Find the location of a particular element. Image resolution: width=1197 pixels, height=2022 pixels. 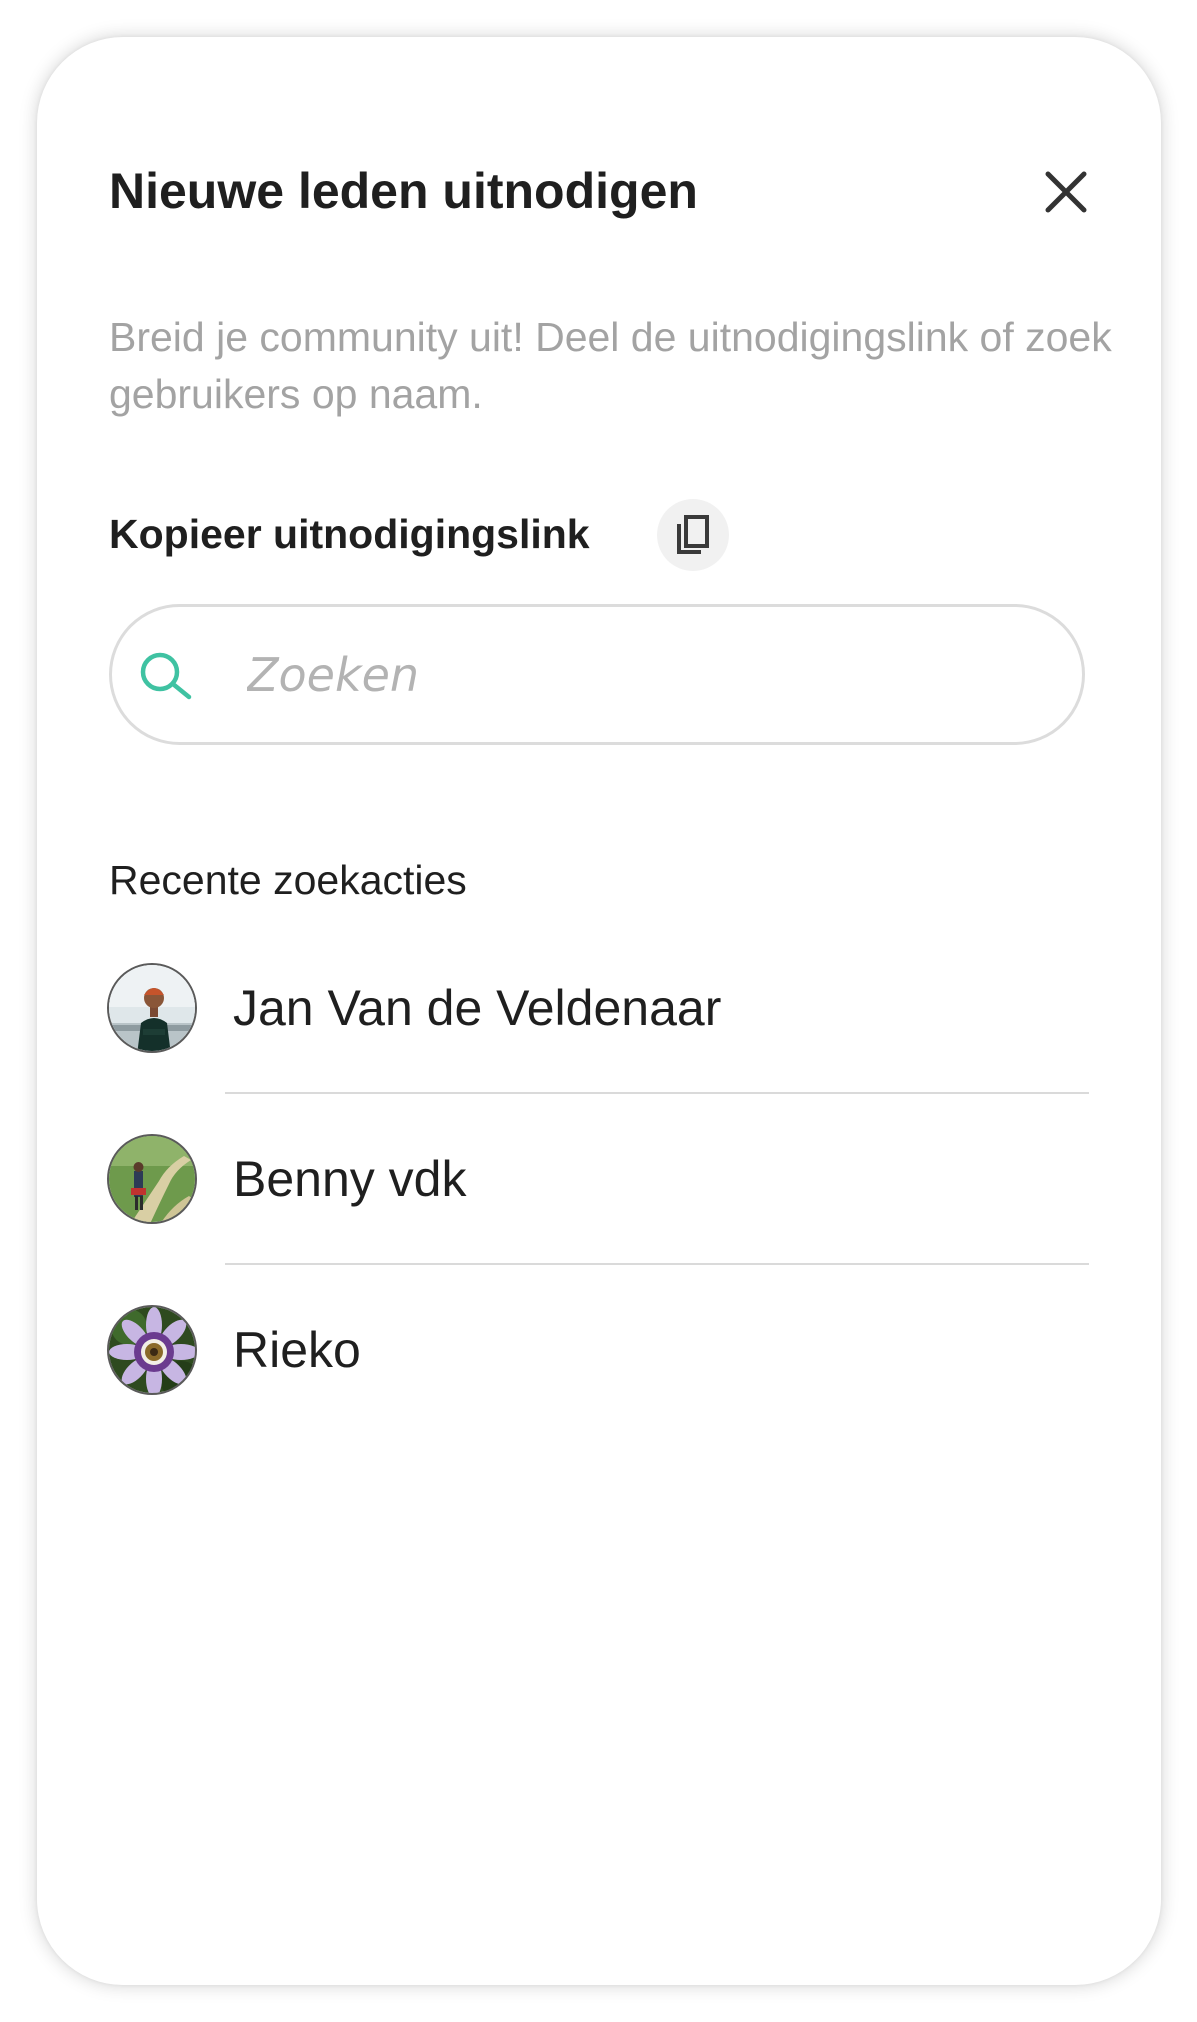

recent-search-item: Jan Van de Veldenaar is located at coordinates (599, 1008).